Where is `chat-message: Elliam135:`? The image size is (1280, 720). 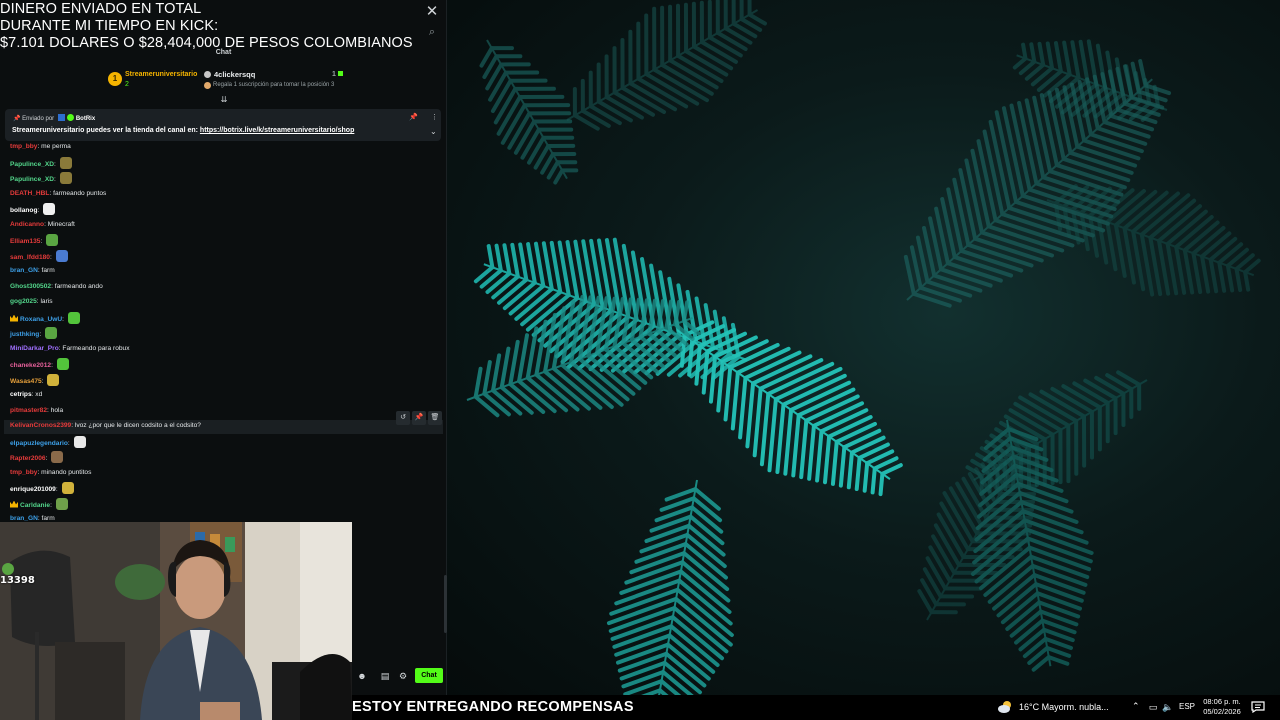 chat-message: Elliam135: is located at coordinates (34, 241).